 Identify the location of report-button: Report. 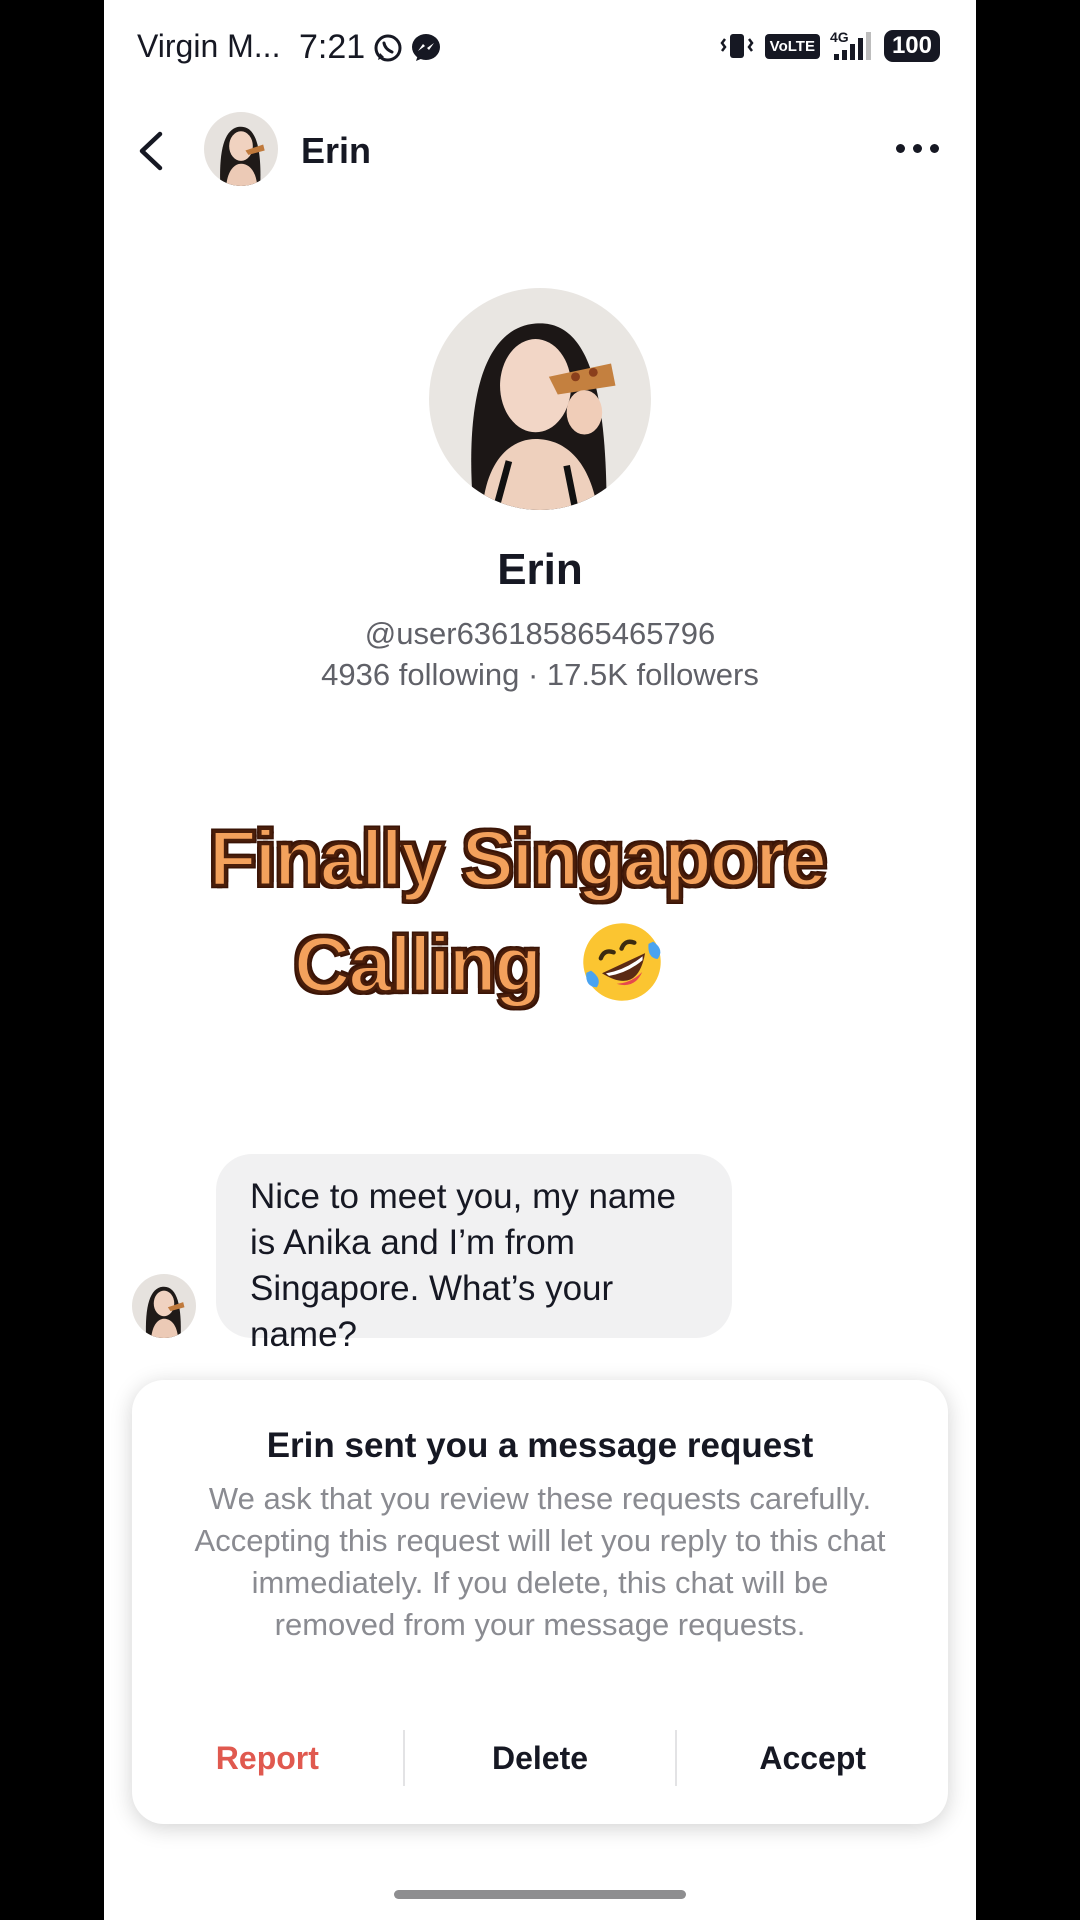
(267, 1758).